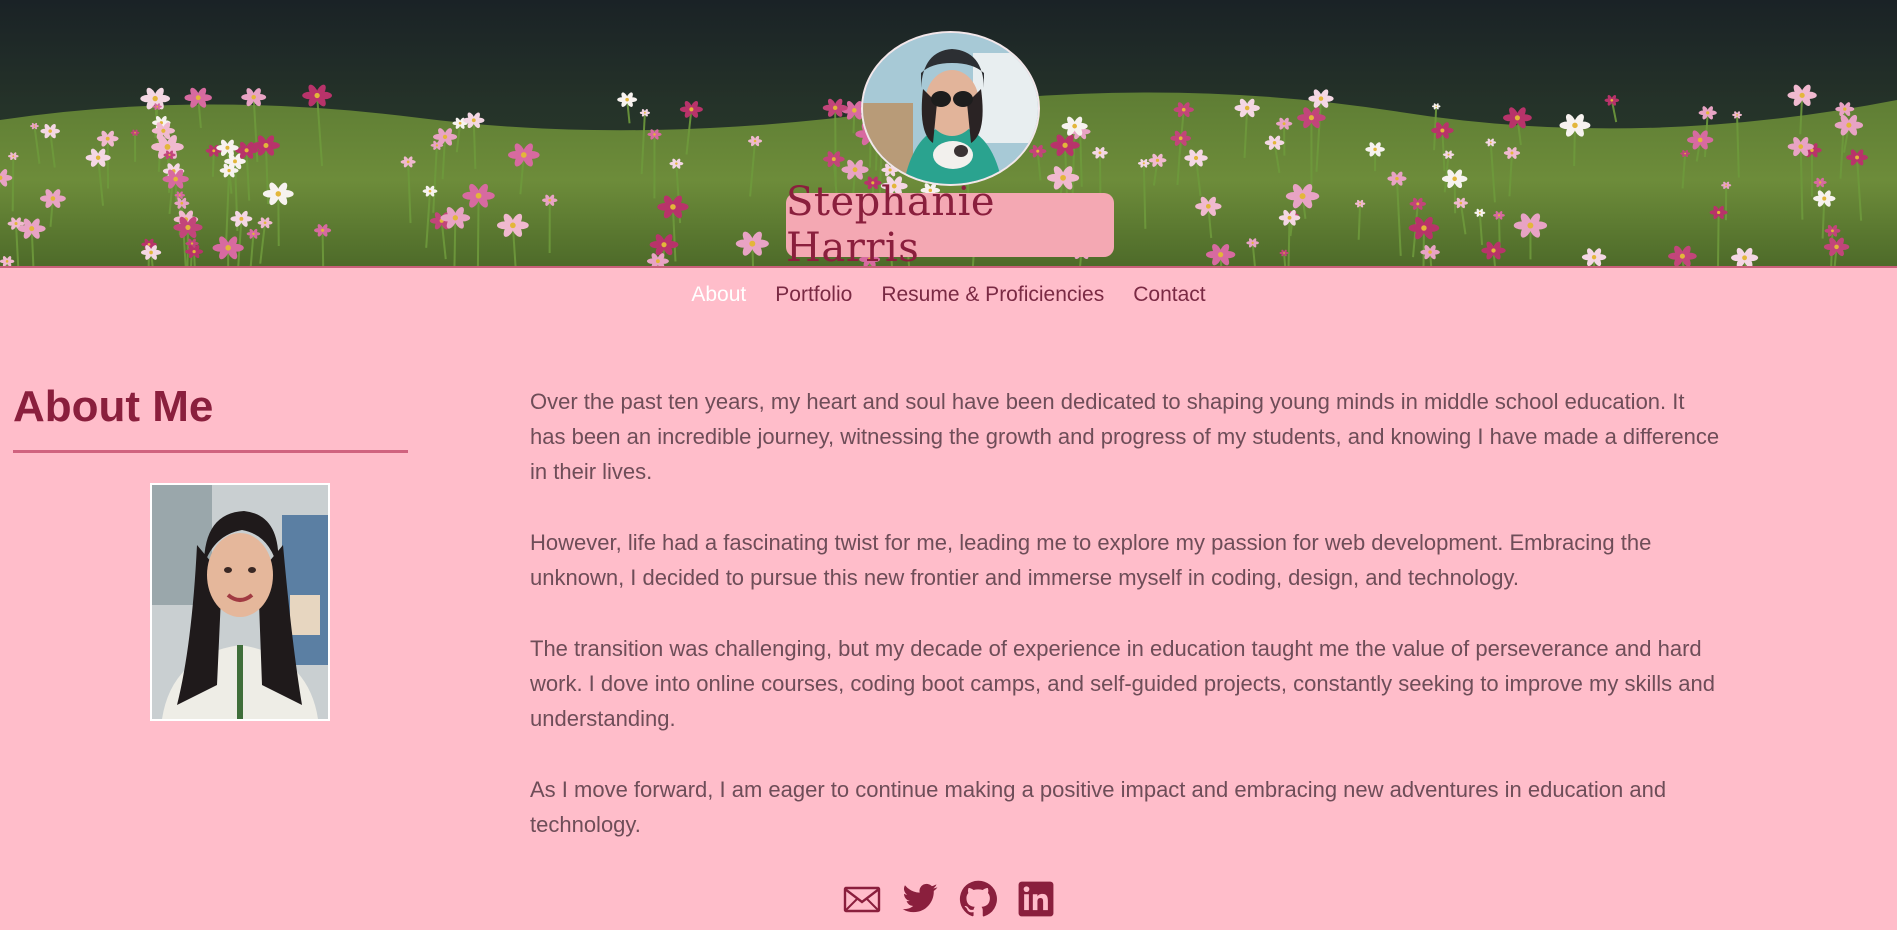 This screenshot has height=930, width=1897. I want to click on about-heading: About Me, so click(113, 406).